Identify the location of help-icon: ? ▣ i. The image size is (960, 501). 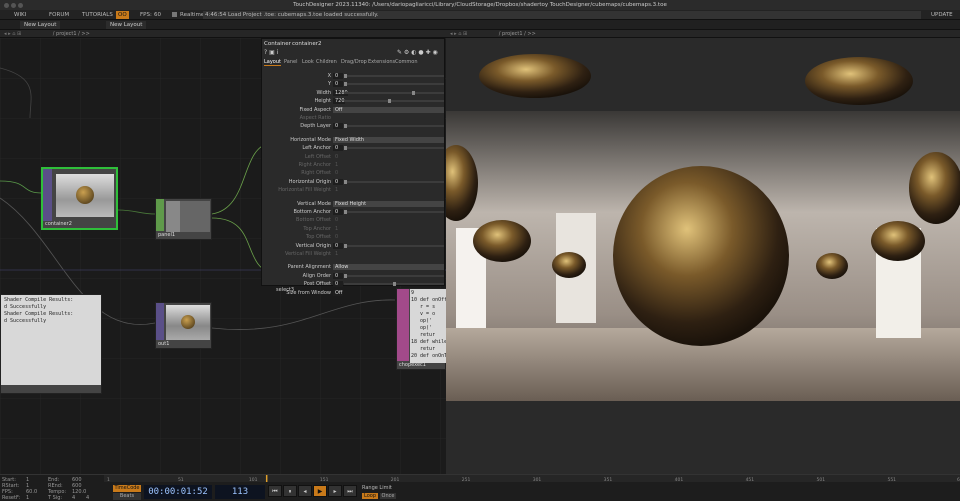
(271, 52).